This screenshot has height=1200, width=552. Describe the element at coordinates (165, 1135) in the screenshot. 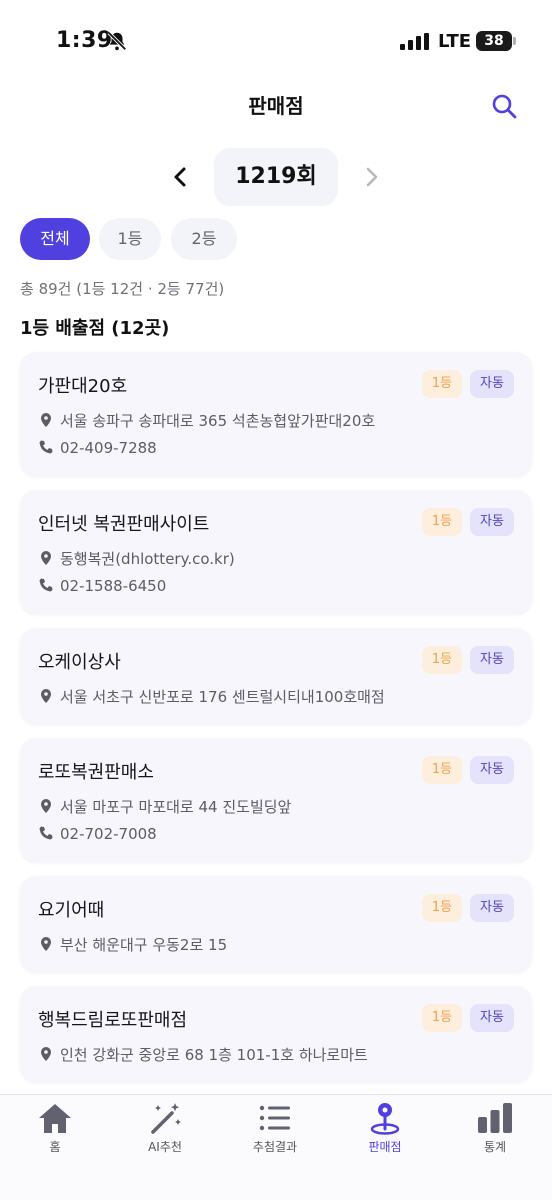

I see `tab-ai-recommend: AI추천` at that location.